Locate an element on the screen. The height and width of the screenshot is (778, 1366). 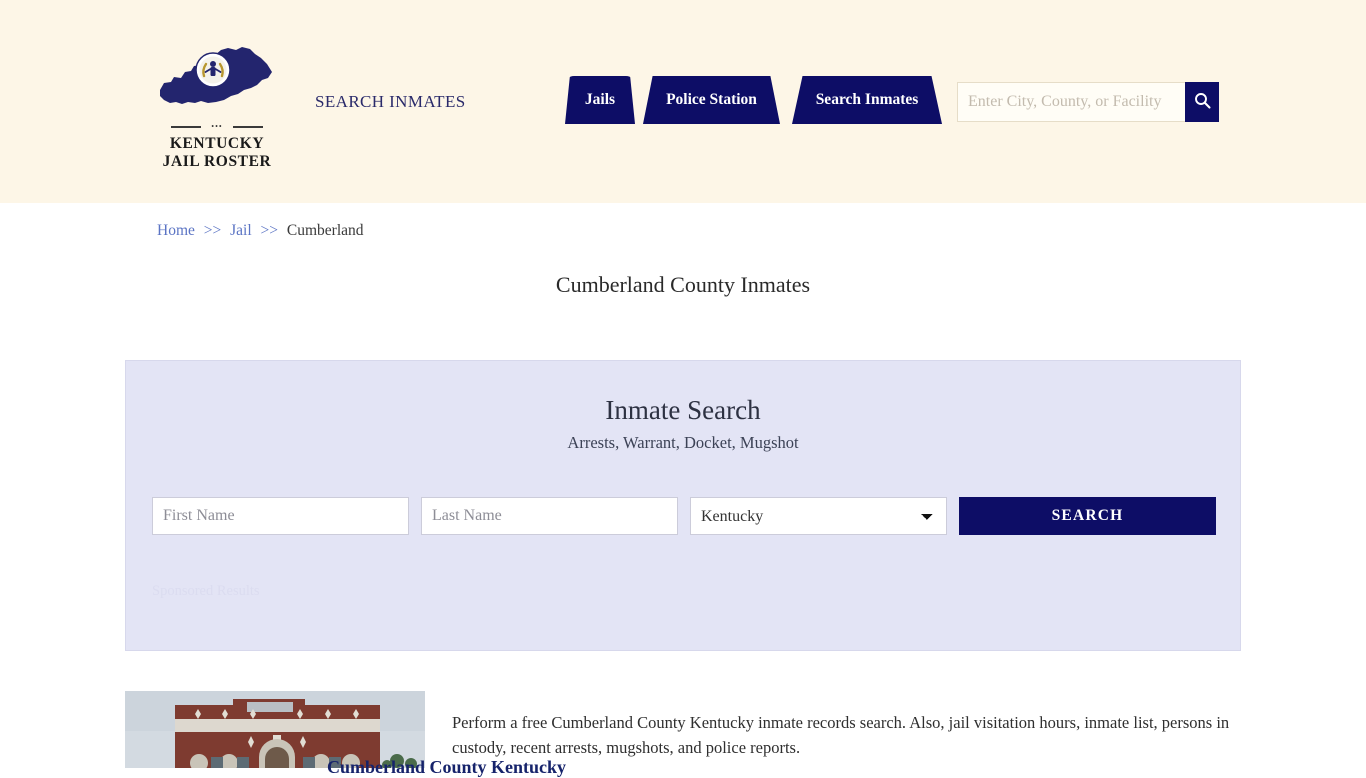
page-title: Cumberland County Inmates is located at coordinates (683, 284).